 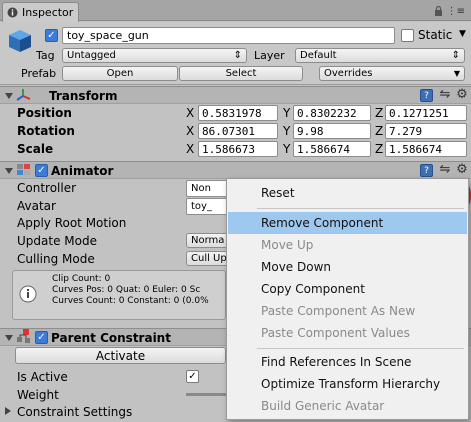 I want to click on info-icon, so click(x=28, y=295).